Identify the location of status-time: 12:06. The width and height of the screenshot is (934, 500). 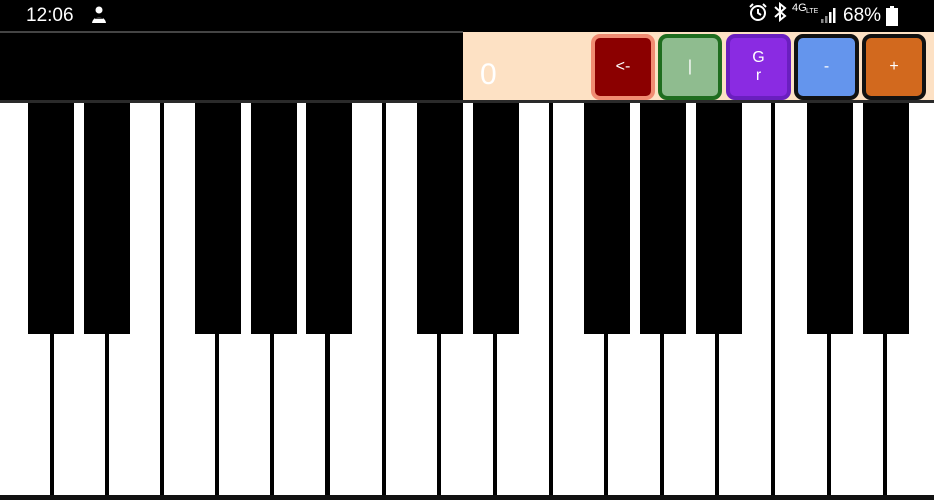
(50, 15).